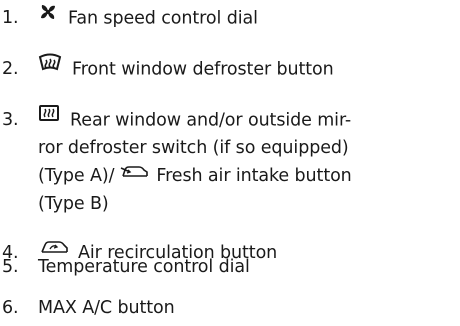  Describe the element at coordinates (49, 118) in the screenshot. I see `rear-defroster-icon` at that location.